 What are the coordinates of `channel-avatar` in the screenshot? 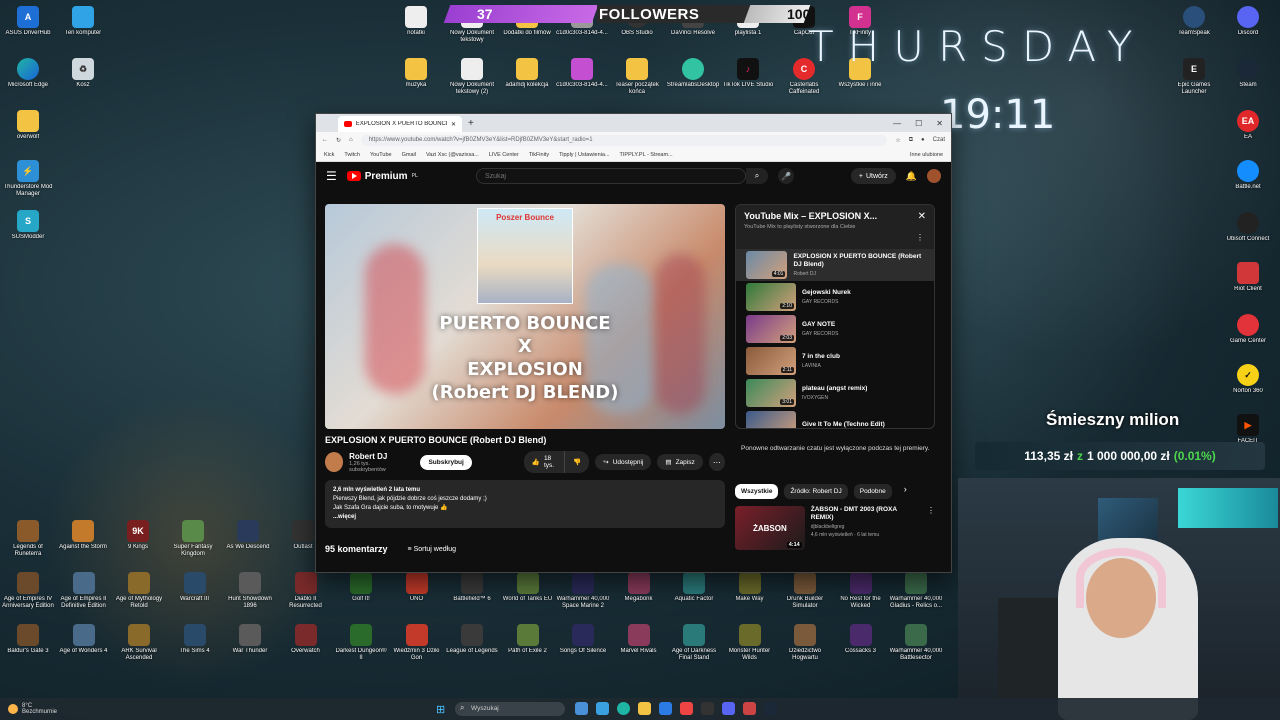 It's located at (334, 462).